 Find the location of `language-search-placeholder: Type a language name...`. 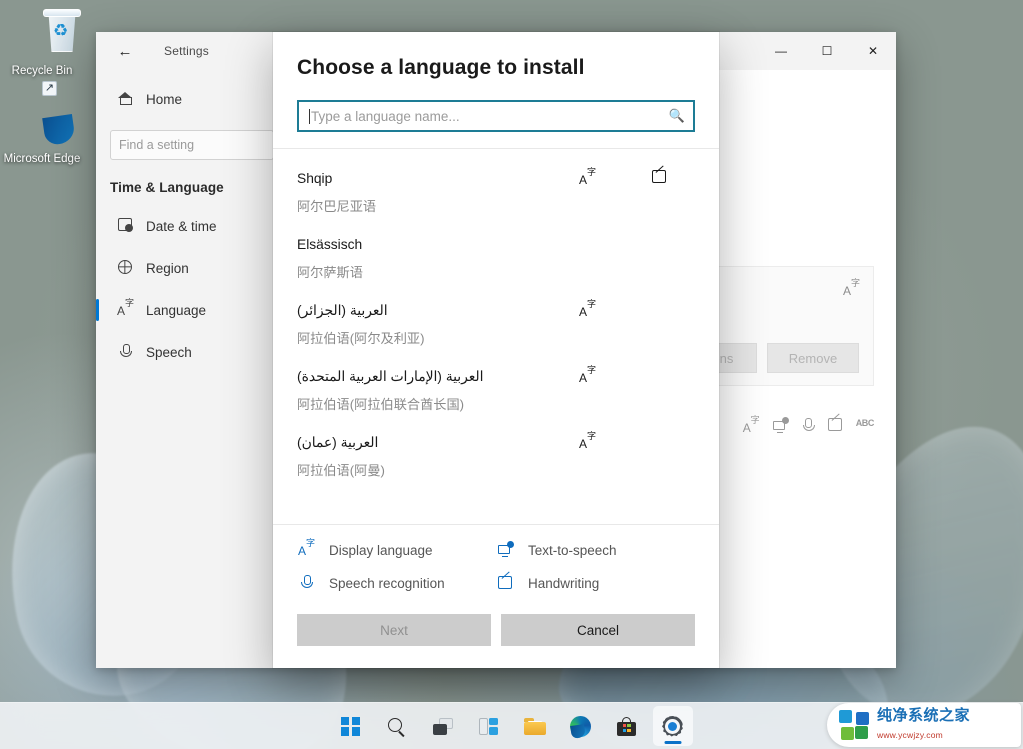

language-search-placeholder: Type a language name... is located at coordinates (385, 116).